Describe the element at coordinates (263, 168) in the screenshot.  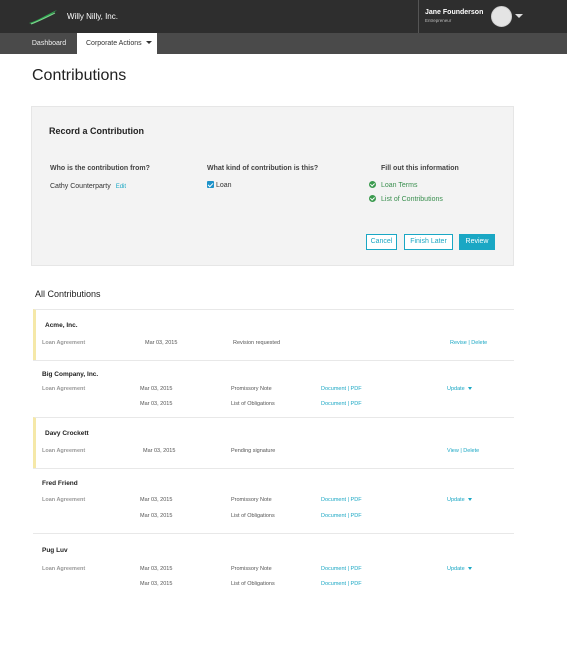
I see `question-kind: What kind of contribution is this?` at that location.